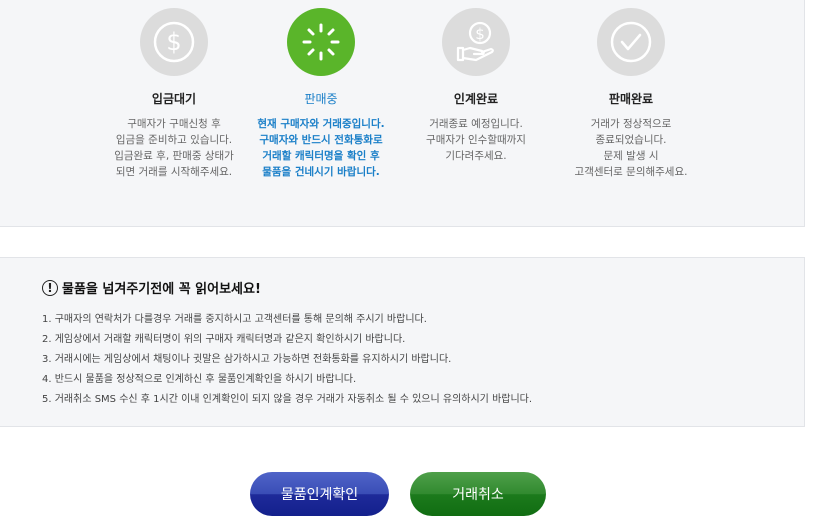 This screenshot has height=521, width=818. Describe the element at coordinates (50, 287) in the screenshot. I see `alert-icon: !` at that location.